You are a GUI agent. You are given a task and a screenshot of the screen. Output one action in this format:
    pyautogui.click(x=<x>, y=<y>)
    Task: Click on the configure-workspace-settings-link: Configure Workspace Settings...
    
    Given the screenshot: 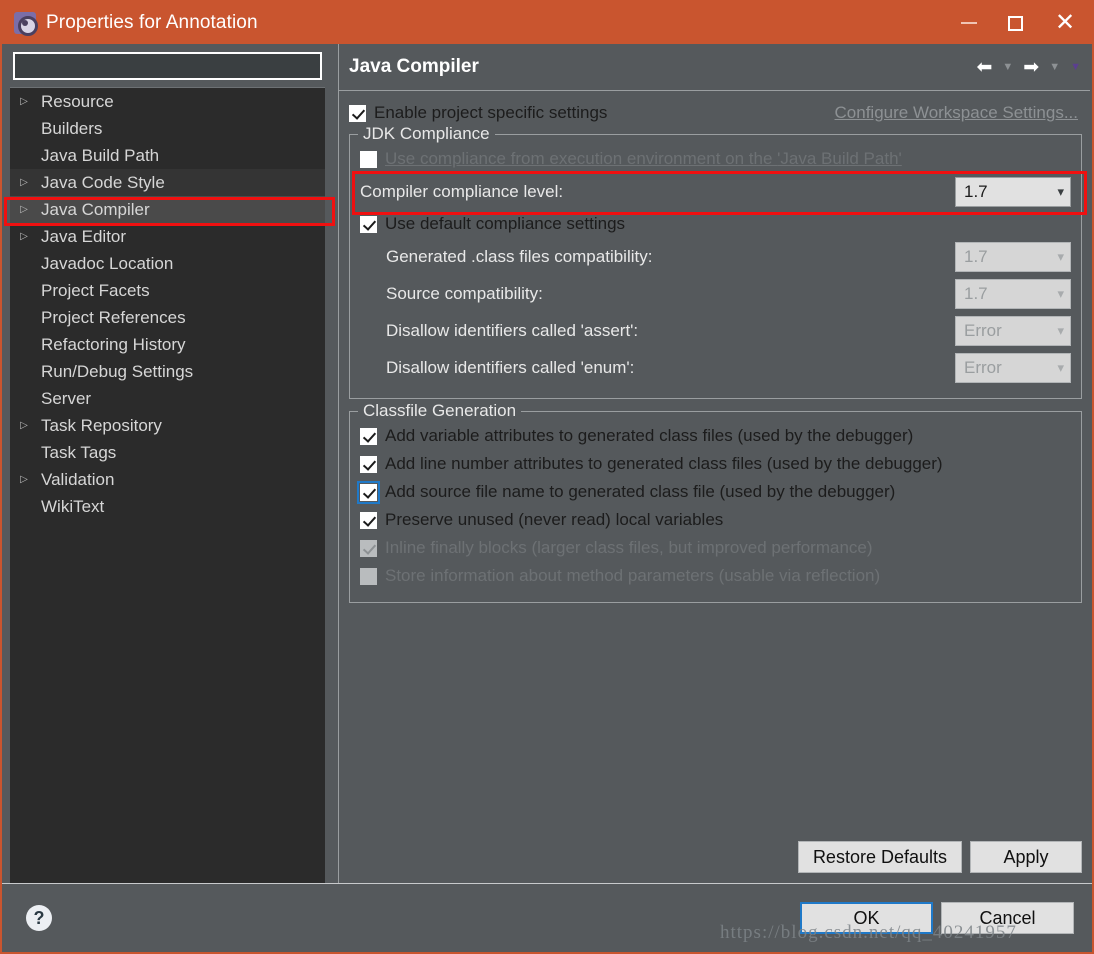 What is the action you would take?
    pyautogui.click(x=958, y=113)
    